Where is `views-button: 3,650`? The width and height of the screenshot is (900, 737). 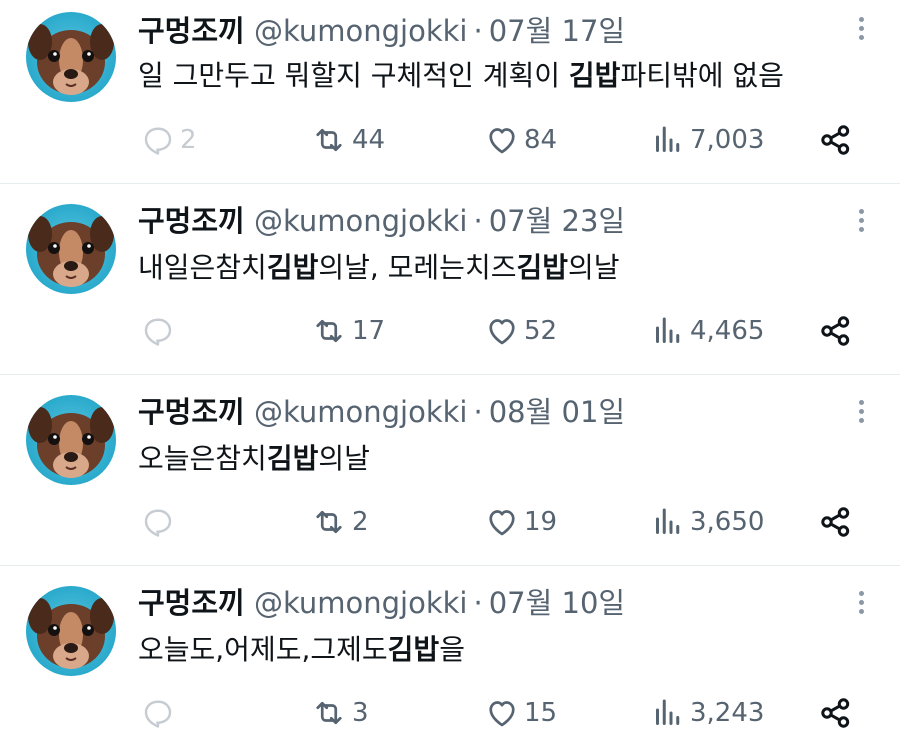
views-button: 3,650 is located at coordinates (707, 522).